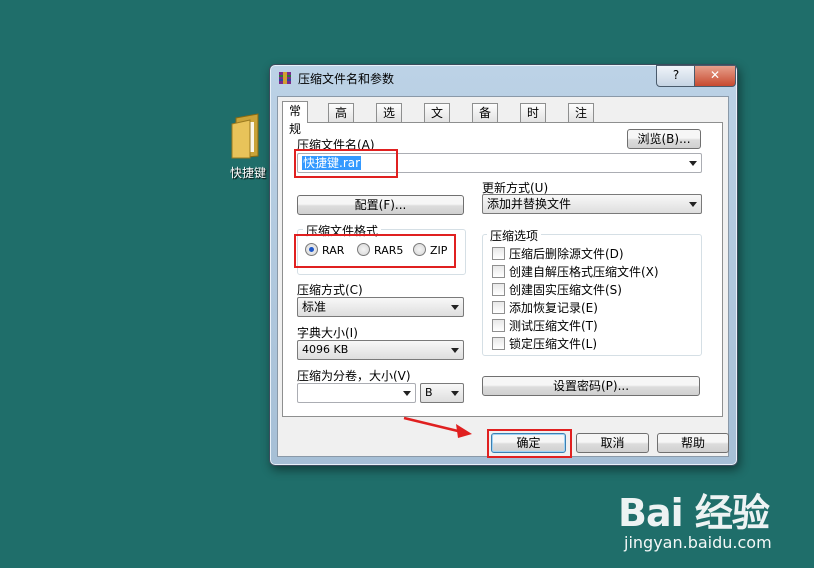 The width and height of the screenshot is (814, 568). What do you see at coordinates (325, 349) in the screenshot?
I see `dictionary-value: 4096 KB` at bounding box center [325, 349].